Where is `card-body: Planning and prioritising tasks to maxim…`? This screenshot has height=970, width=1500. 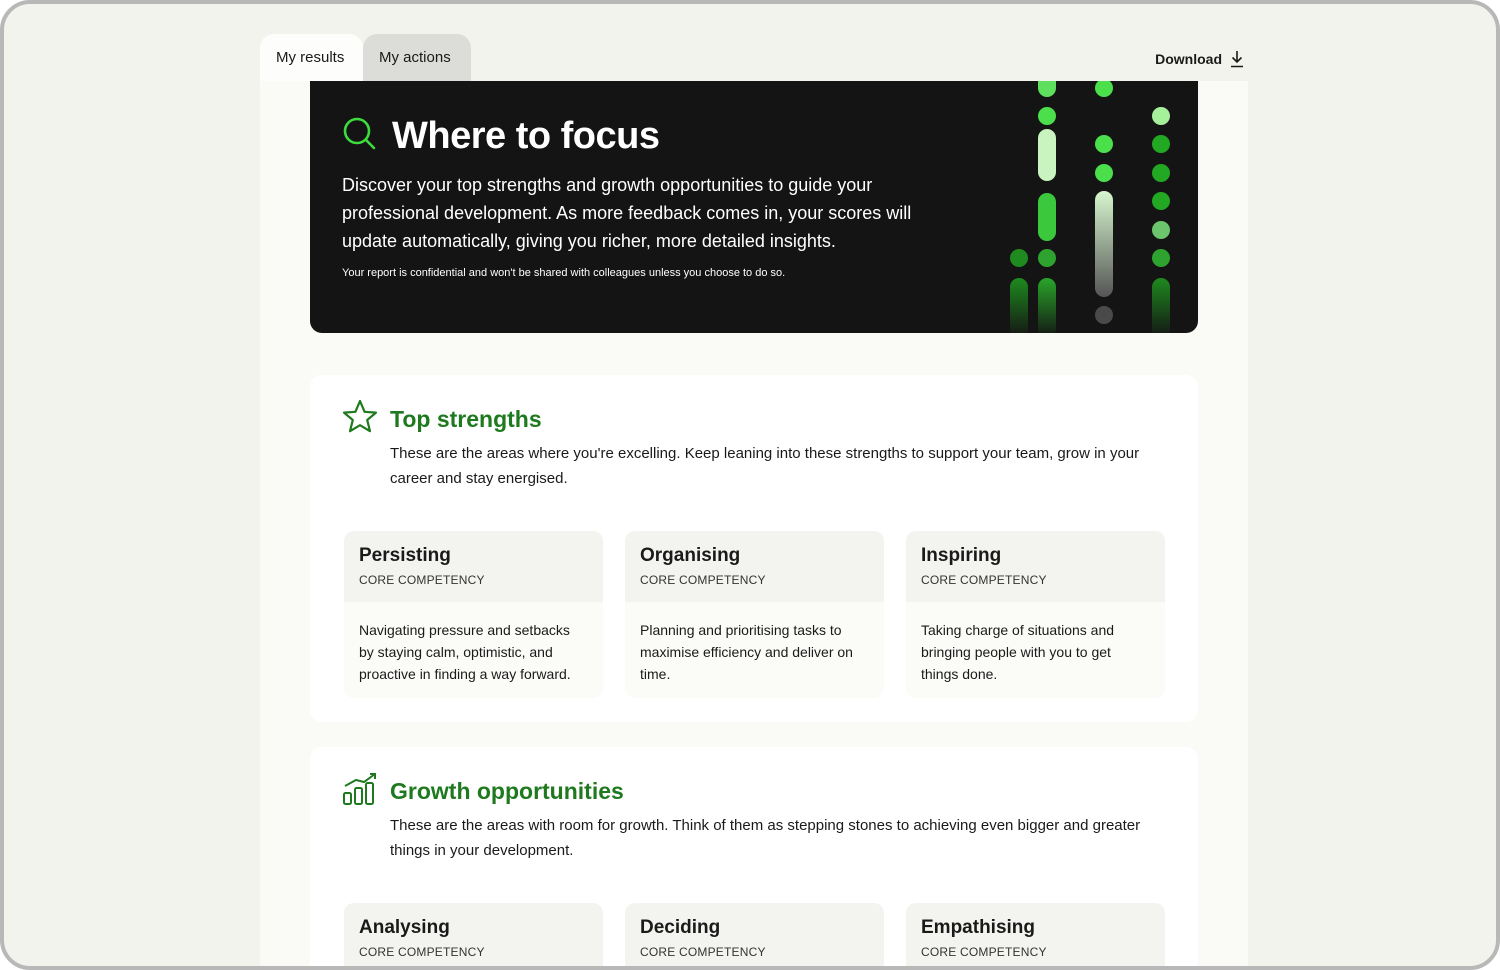 card-body: Planning and prioritising tasks to maxim… is located at coordinates (746, 652).